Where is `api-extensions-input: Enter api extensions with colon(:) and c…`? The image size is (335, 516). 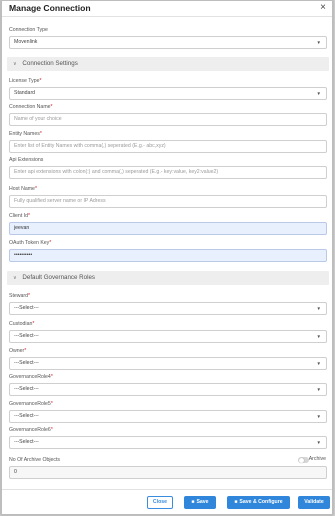 api-extensions-input: Enter api extensions with colon(:) and c… is located at coordinates (168, 172).